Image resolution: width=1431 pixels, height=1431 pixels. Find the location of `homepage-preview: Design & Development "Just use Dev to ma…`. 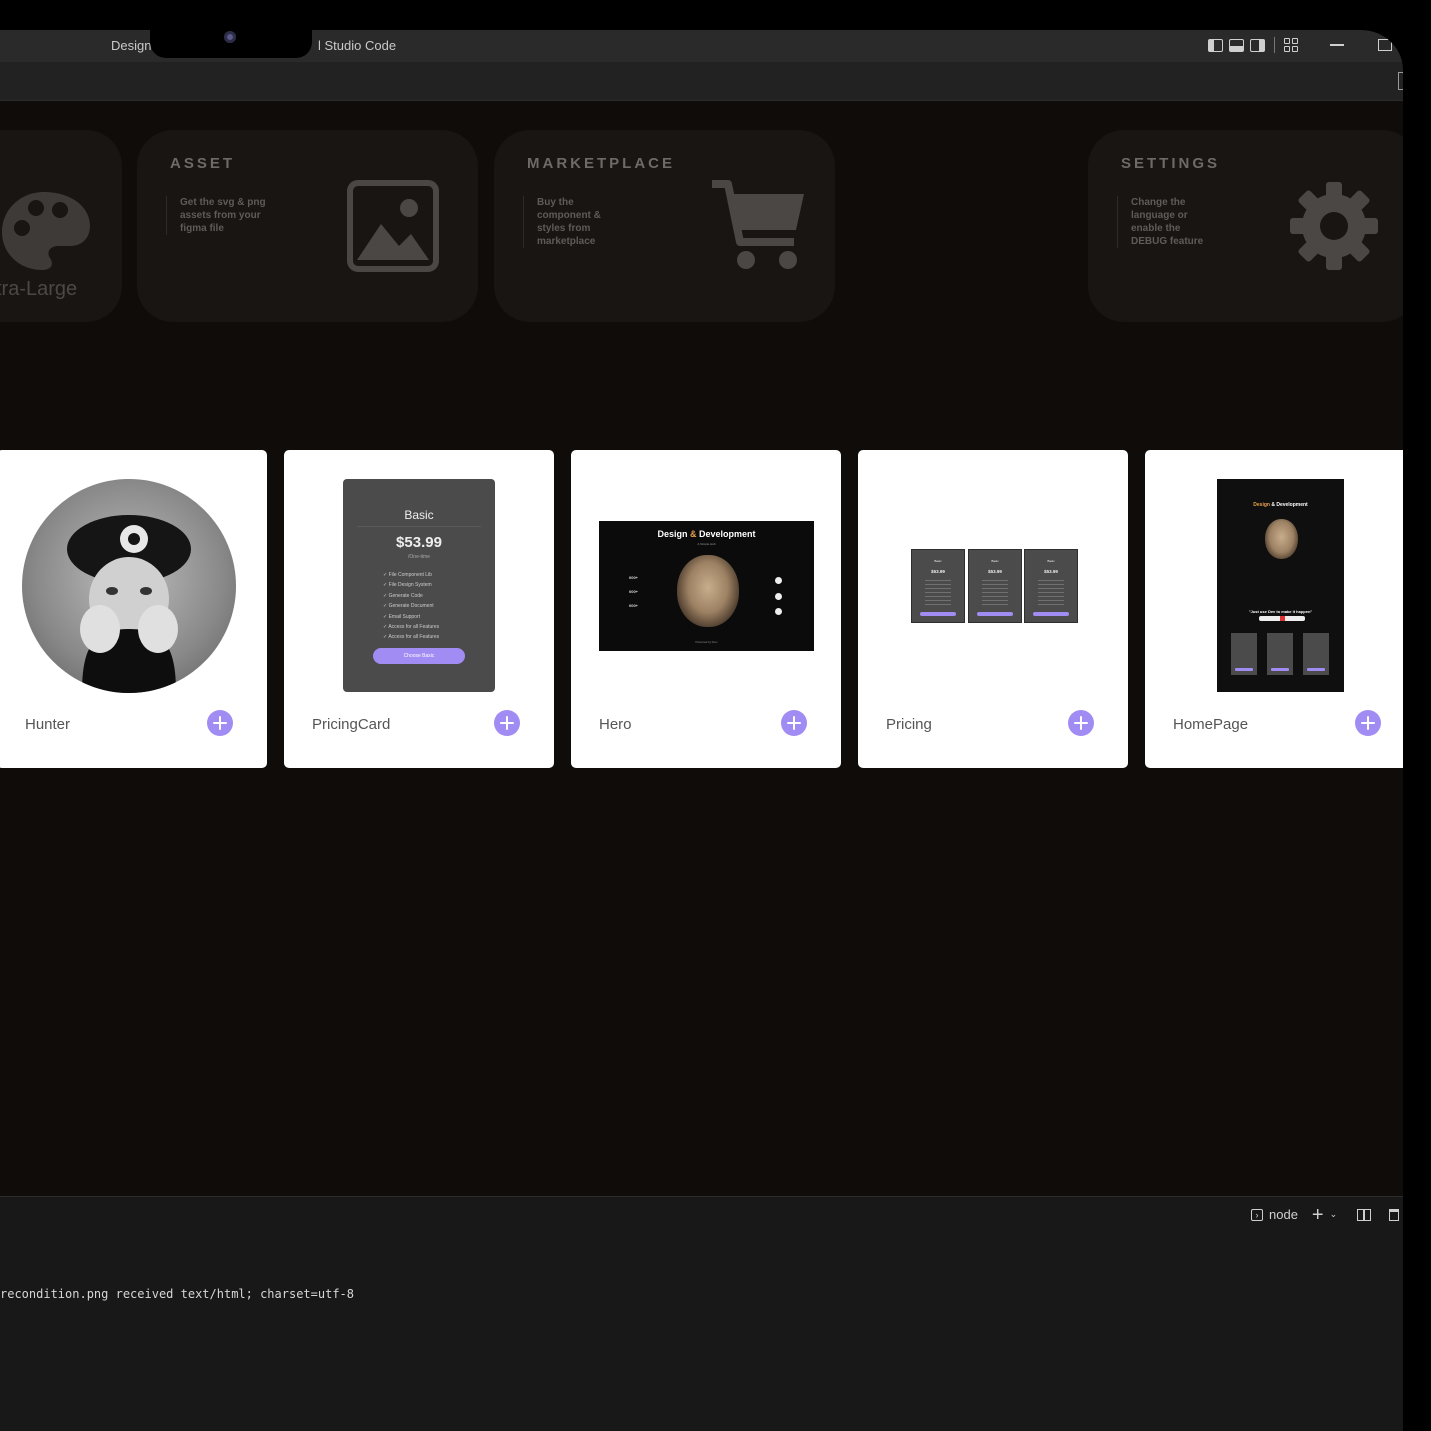

homepage-preview: Design & Development "Just use Dev to ma… is located at coordinates (1280, 585).